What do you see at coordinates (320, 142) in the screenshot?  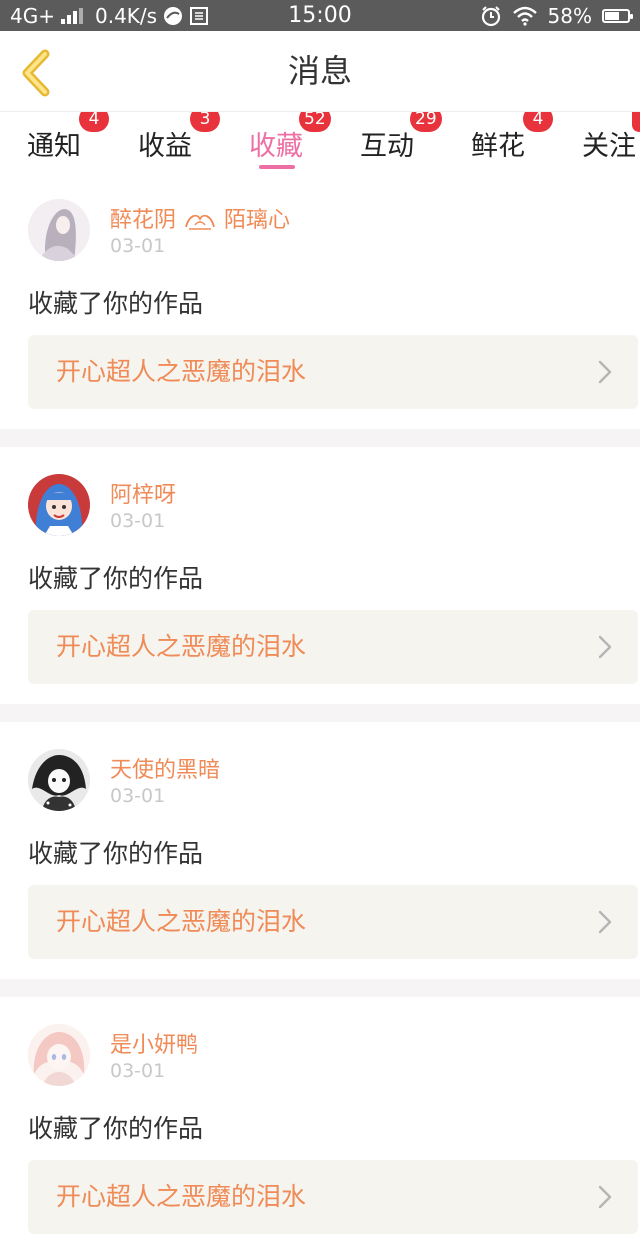 I see `category-tabs: 通知 4 收益 3 收藏 52 互动 29 鲜花 4 关注` at bounding box center [320, 142].